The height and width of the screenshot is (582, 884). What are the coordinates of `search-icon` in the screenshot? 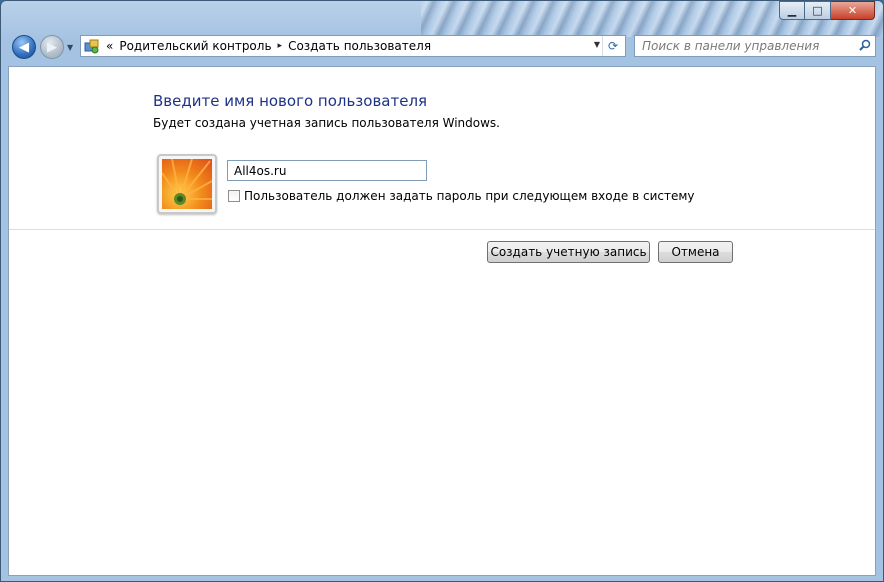 It's located at (865, 46).